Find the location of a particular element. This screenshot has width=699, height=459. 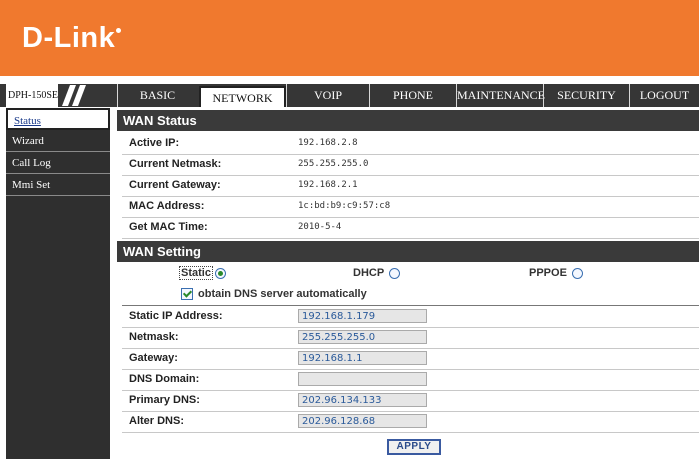

field-label: DNS Domain: is located at coordinates (164, 379).